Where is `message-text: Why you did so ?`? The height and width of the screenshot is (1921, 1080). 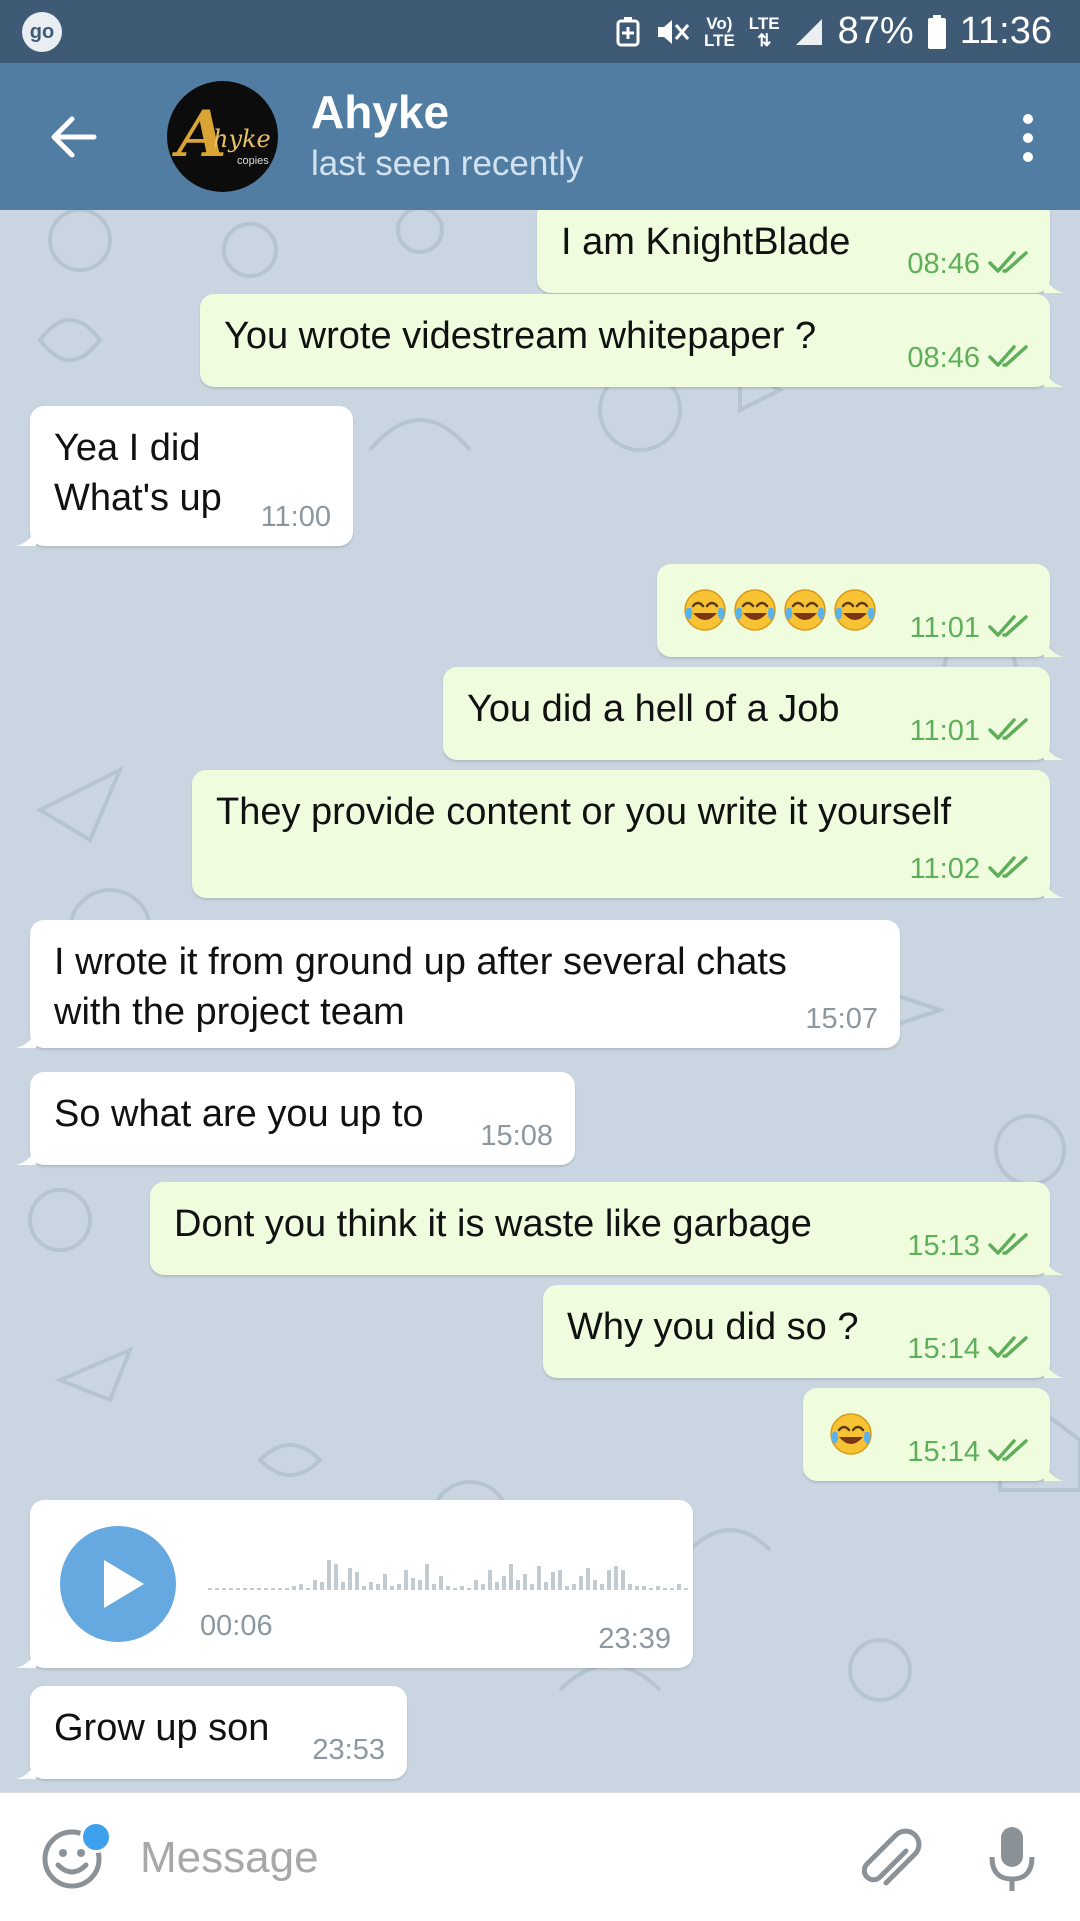
message-text: Why you did so ? is located at coordinates (713, 1327).